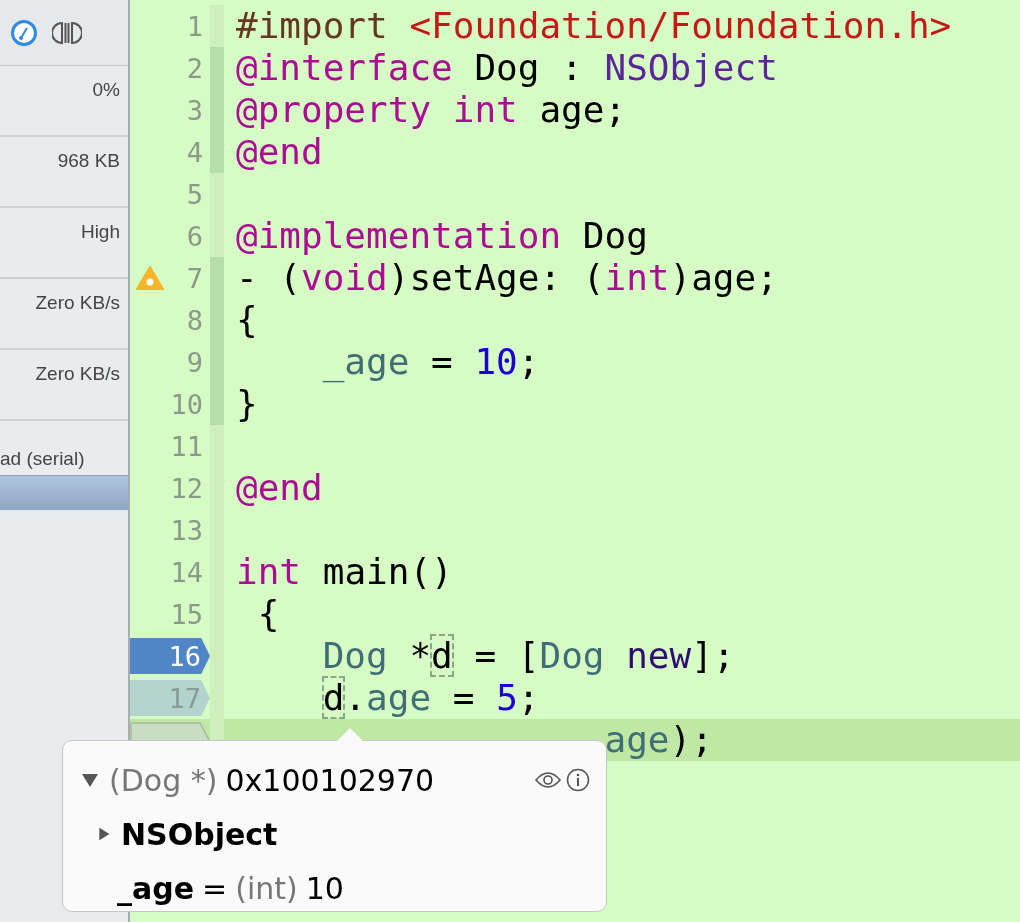  Describe the element at coordinates (266, 888) in the screenshot. I see `type-text: (int)` at that location.